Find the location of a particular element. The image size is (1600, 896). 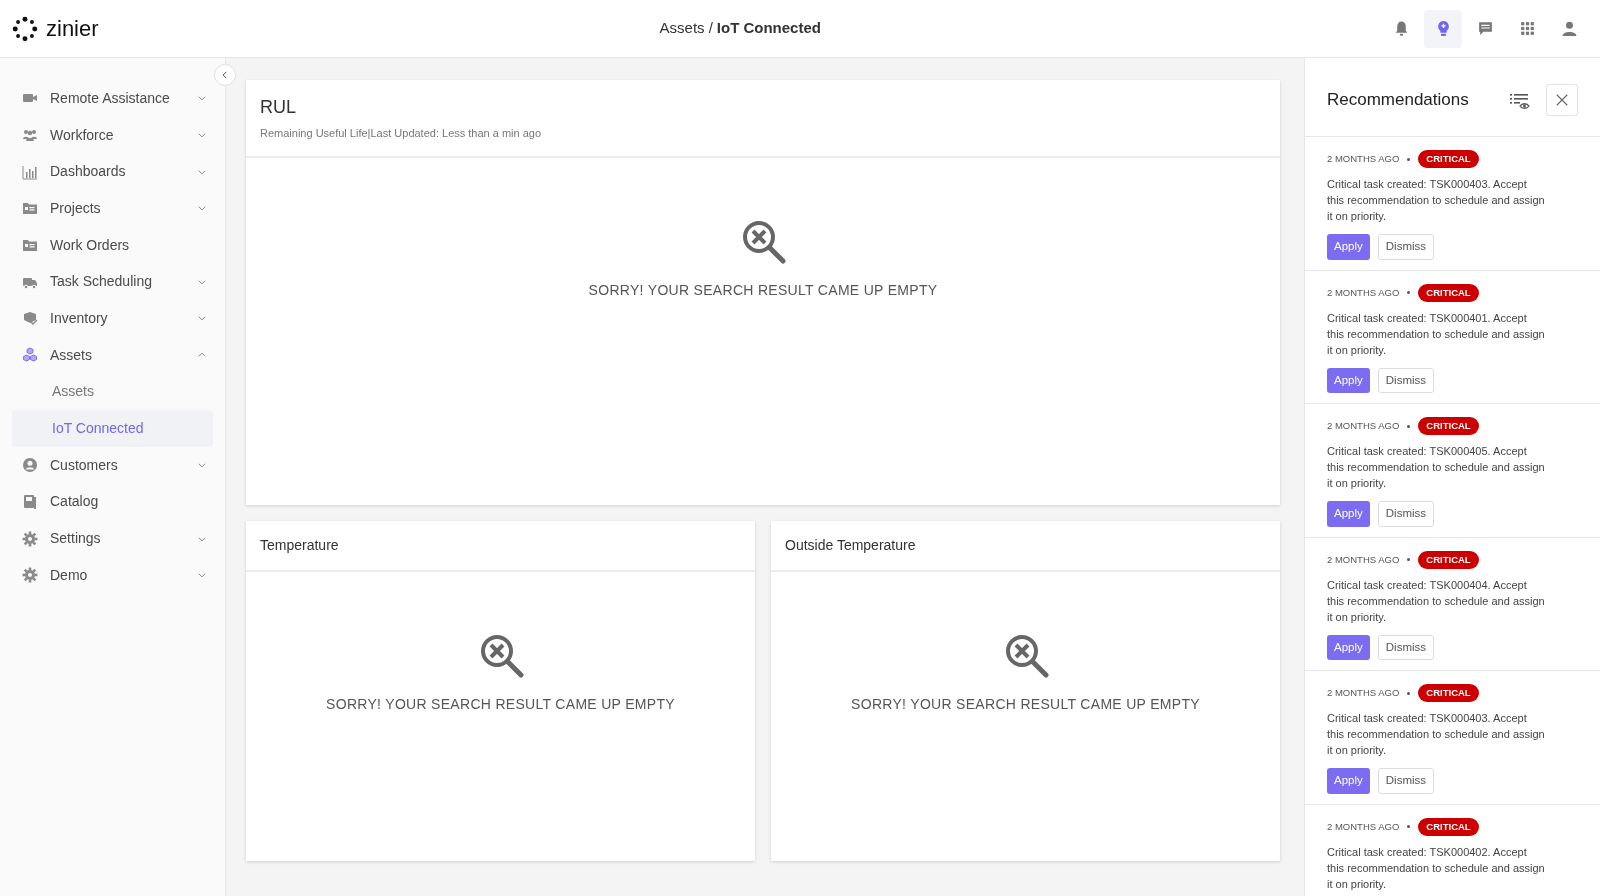

sidebar-item: Dashboards is located at coordinates (112, 172).